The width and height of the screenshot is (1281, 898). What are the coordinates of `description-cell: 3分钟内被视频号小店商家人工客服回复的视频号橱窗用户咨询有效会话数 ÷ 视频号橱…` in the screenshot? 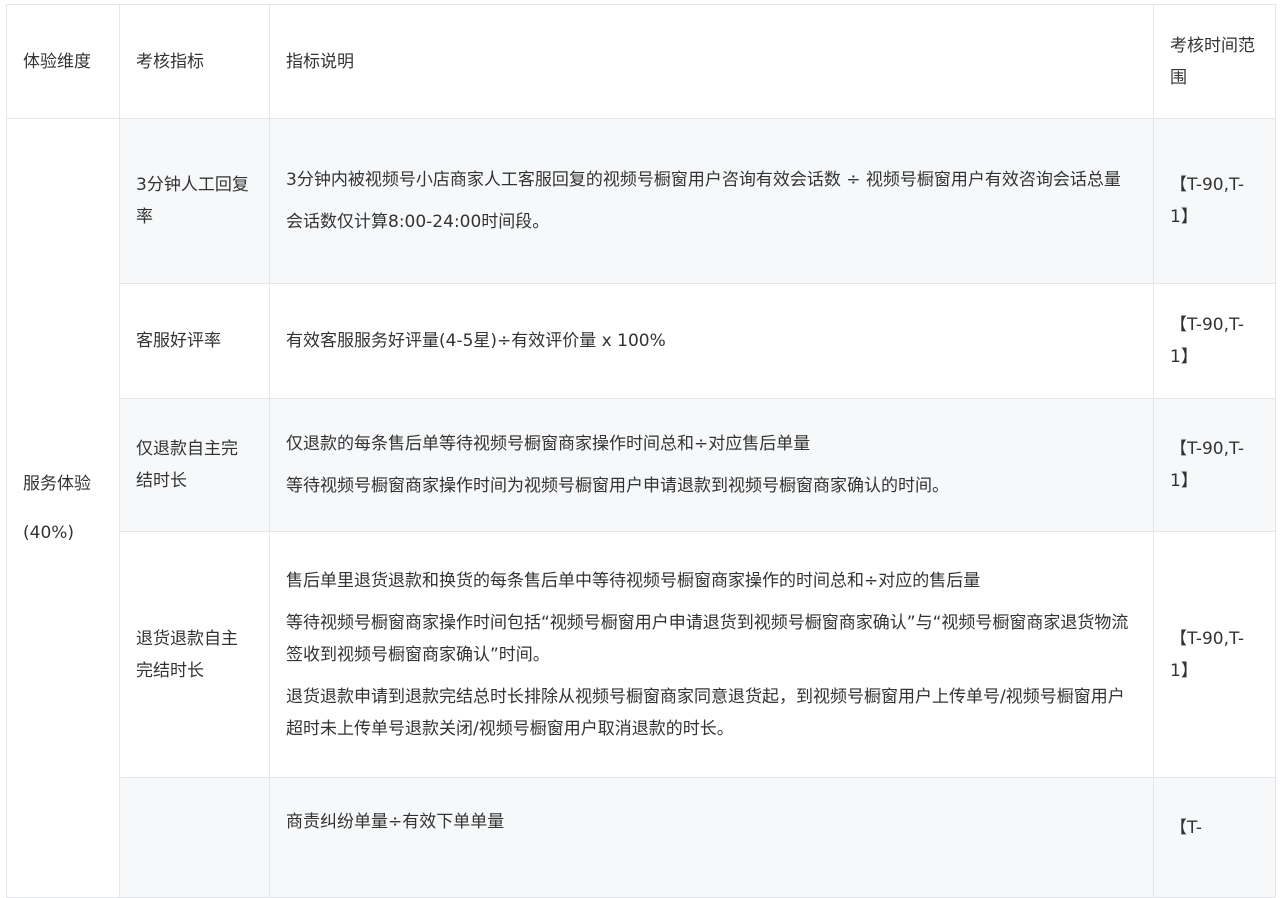 It's located at (711, 201).